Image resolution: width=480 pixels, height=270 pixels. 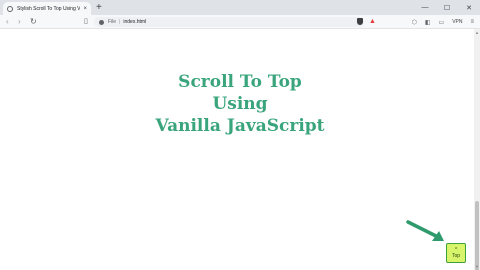 I want to click on reload-button: ↻, so click(x=33, y=22).